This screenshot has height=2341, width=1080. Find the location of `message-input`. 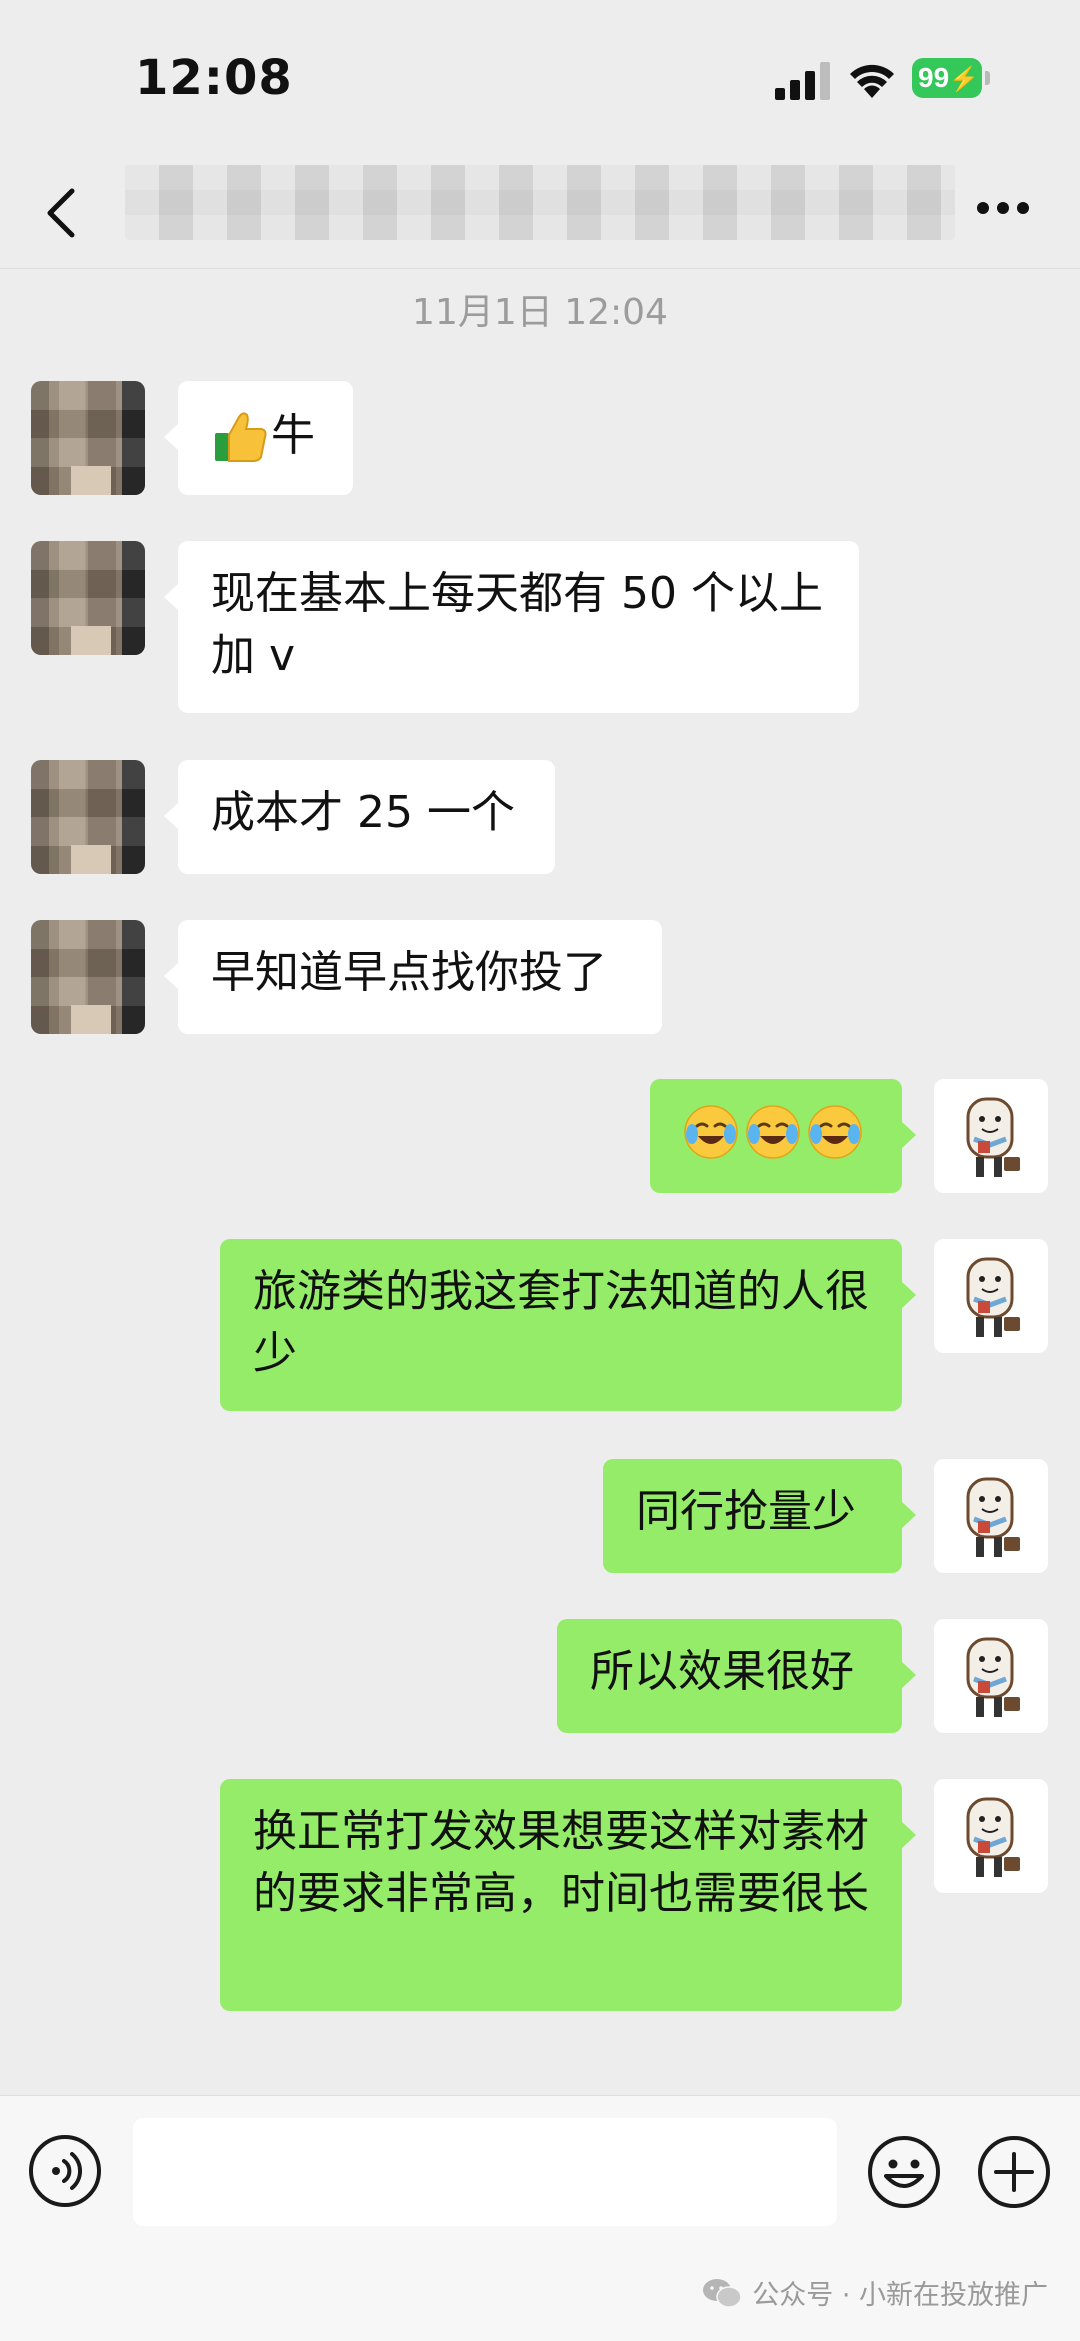

message-input is located at coordinates (485, 2172).